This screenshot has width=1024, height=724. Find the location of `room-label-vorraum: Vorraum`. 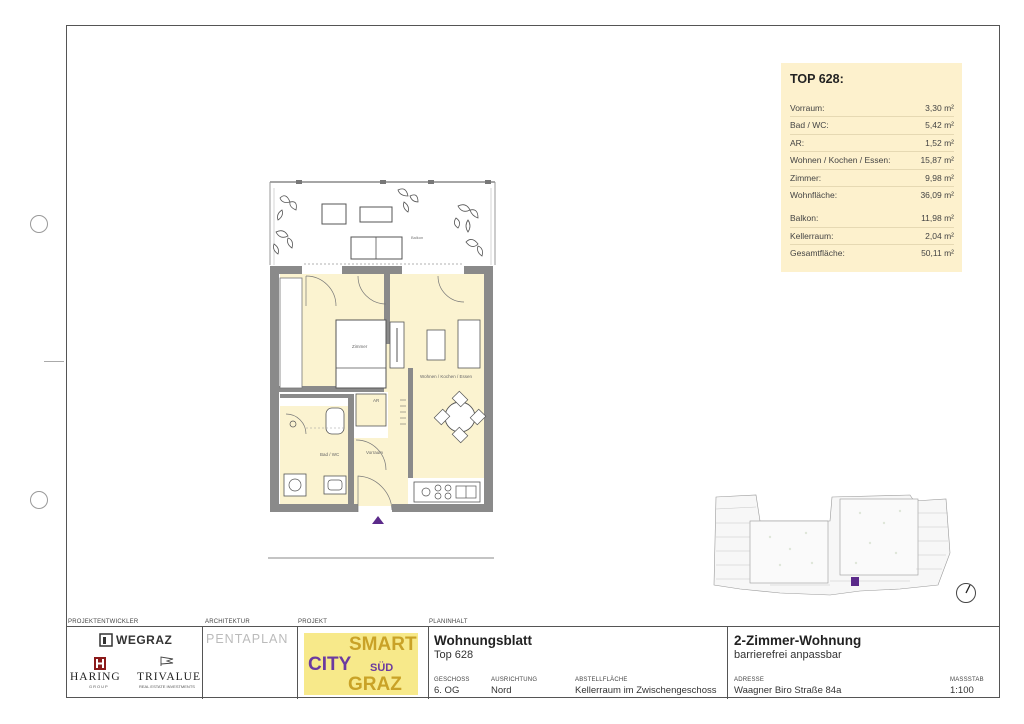

room-label-vorraum: Vorraum is located at coordinates (374, 452).